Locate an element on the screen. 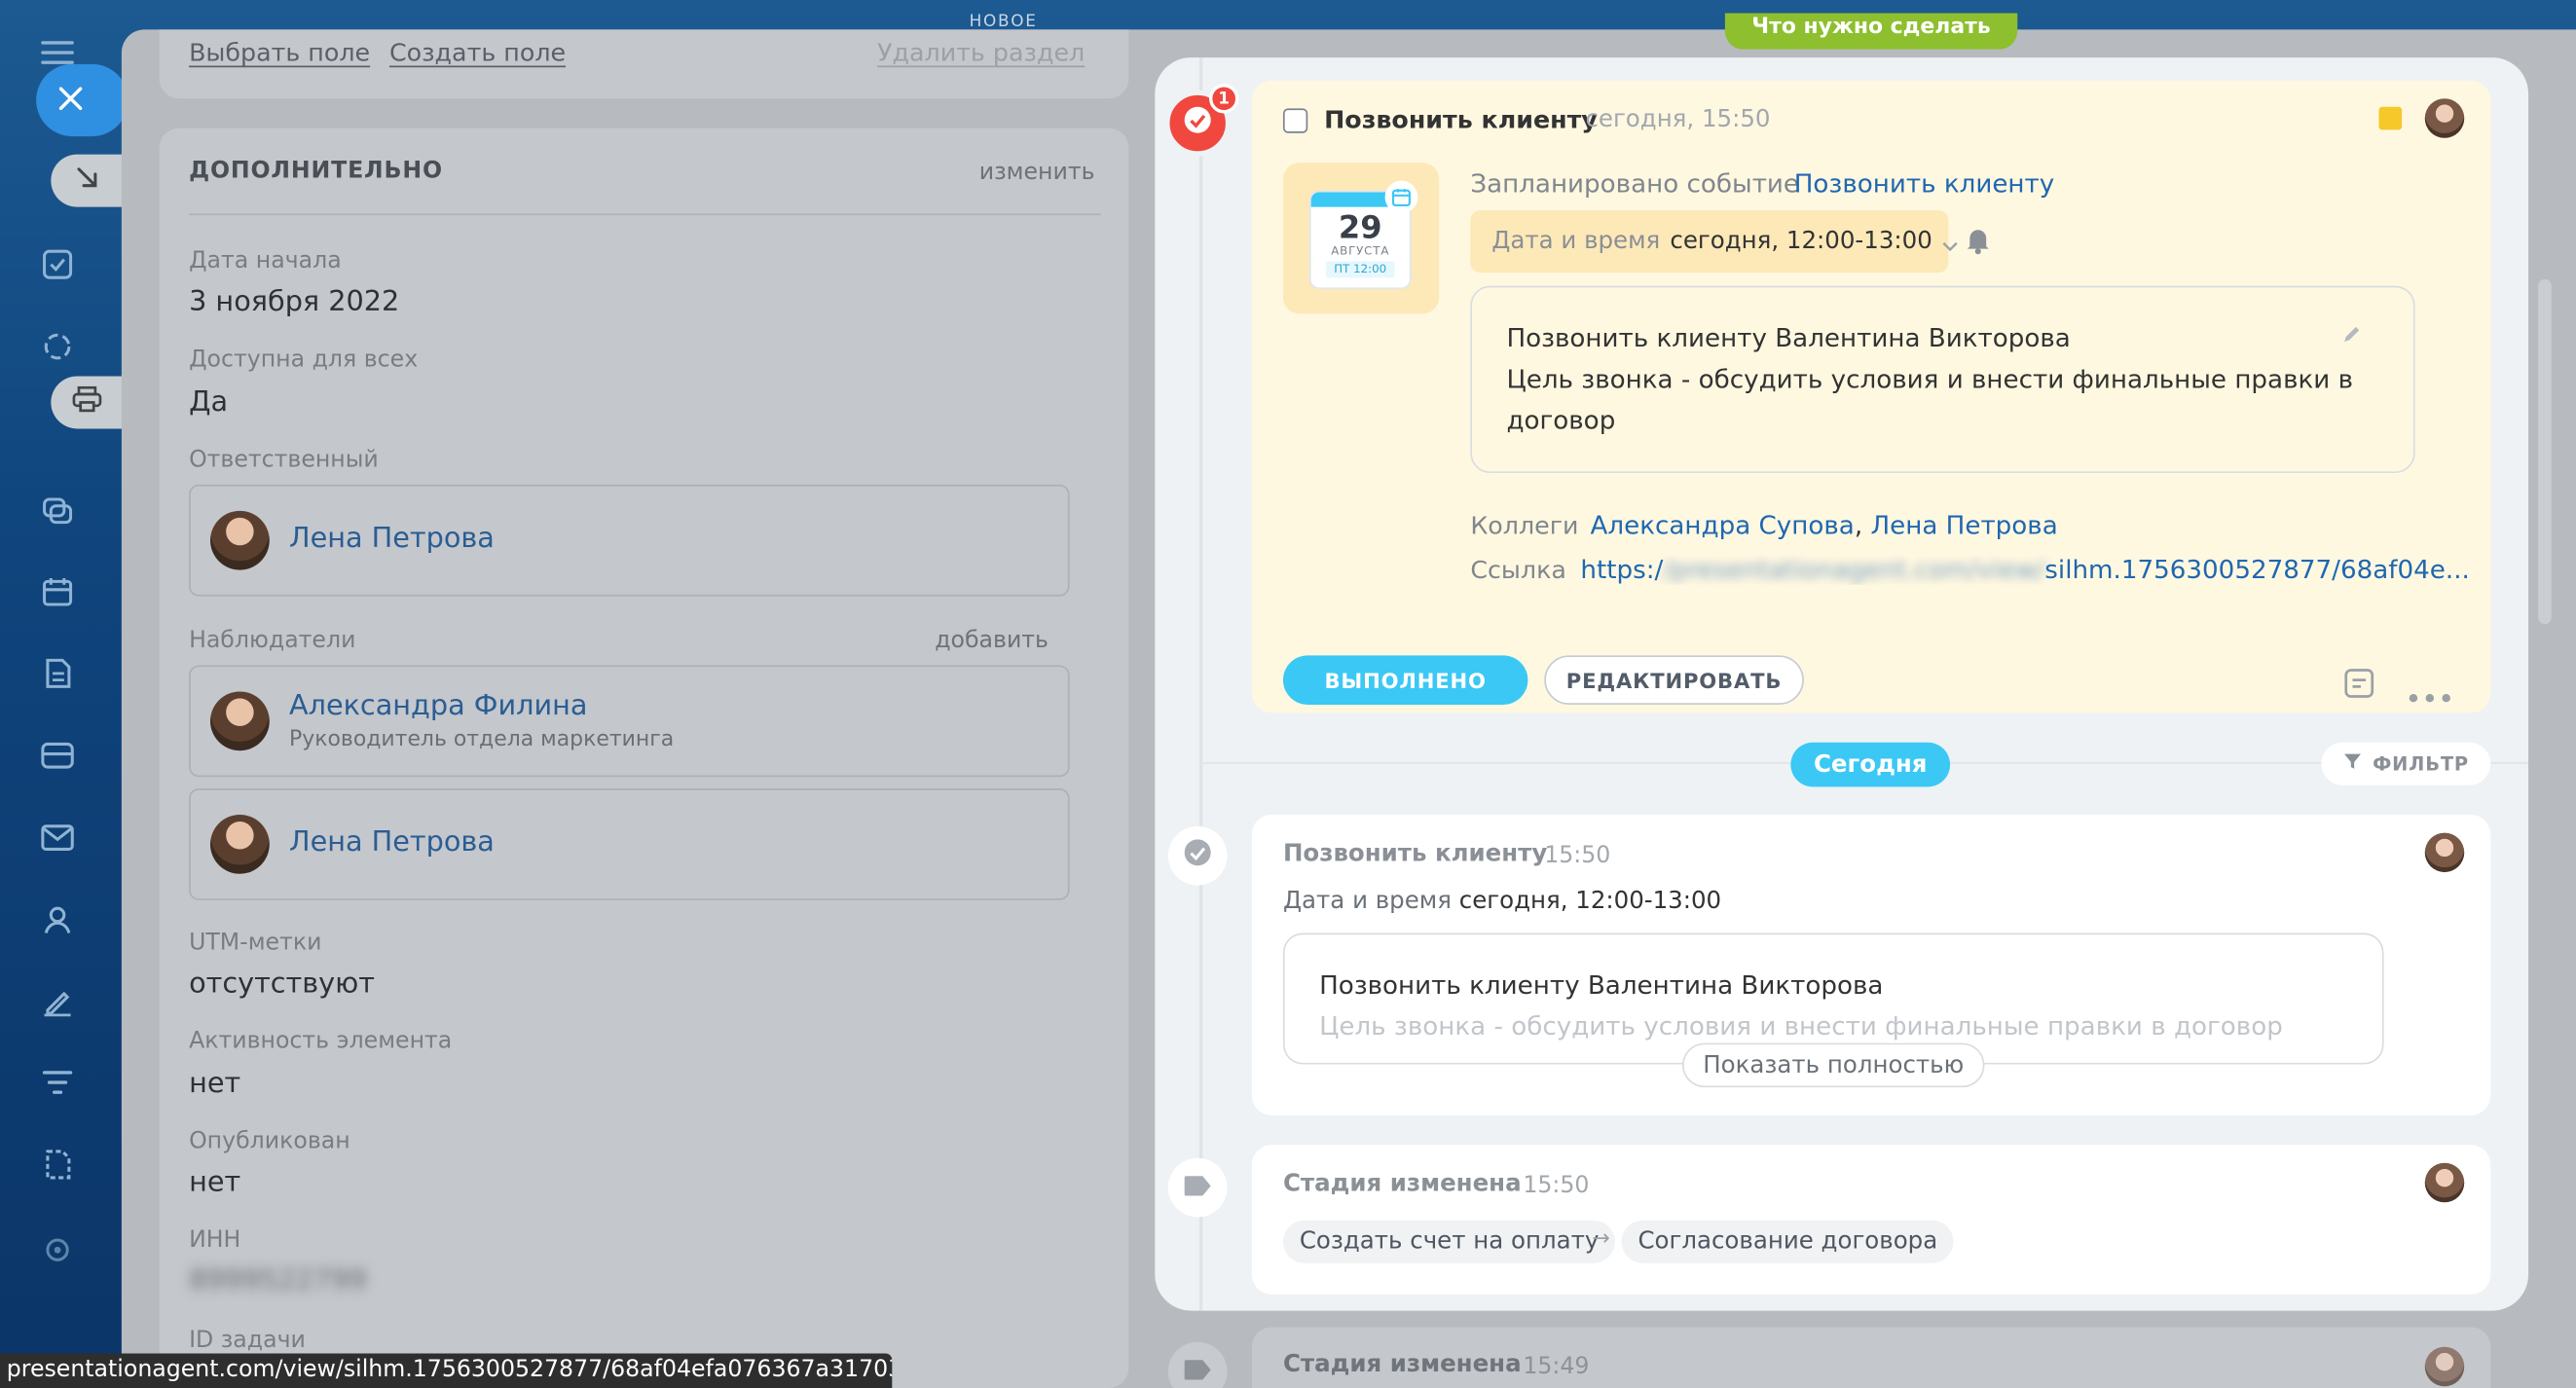 The image size is (2576, 1388). done-button: ВЫПОЛНЕНО is located at coordinates (1405, 680).